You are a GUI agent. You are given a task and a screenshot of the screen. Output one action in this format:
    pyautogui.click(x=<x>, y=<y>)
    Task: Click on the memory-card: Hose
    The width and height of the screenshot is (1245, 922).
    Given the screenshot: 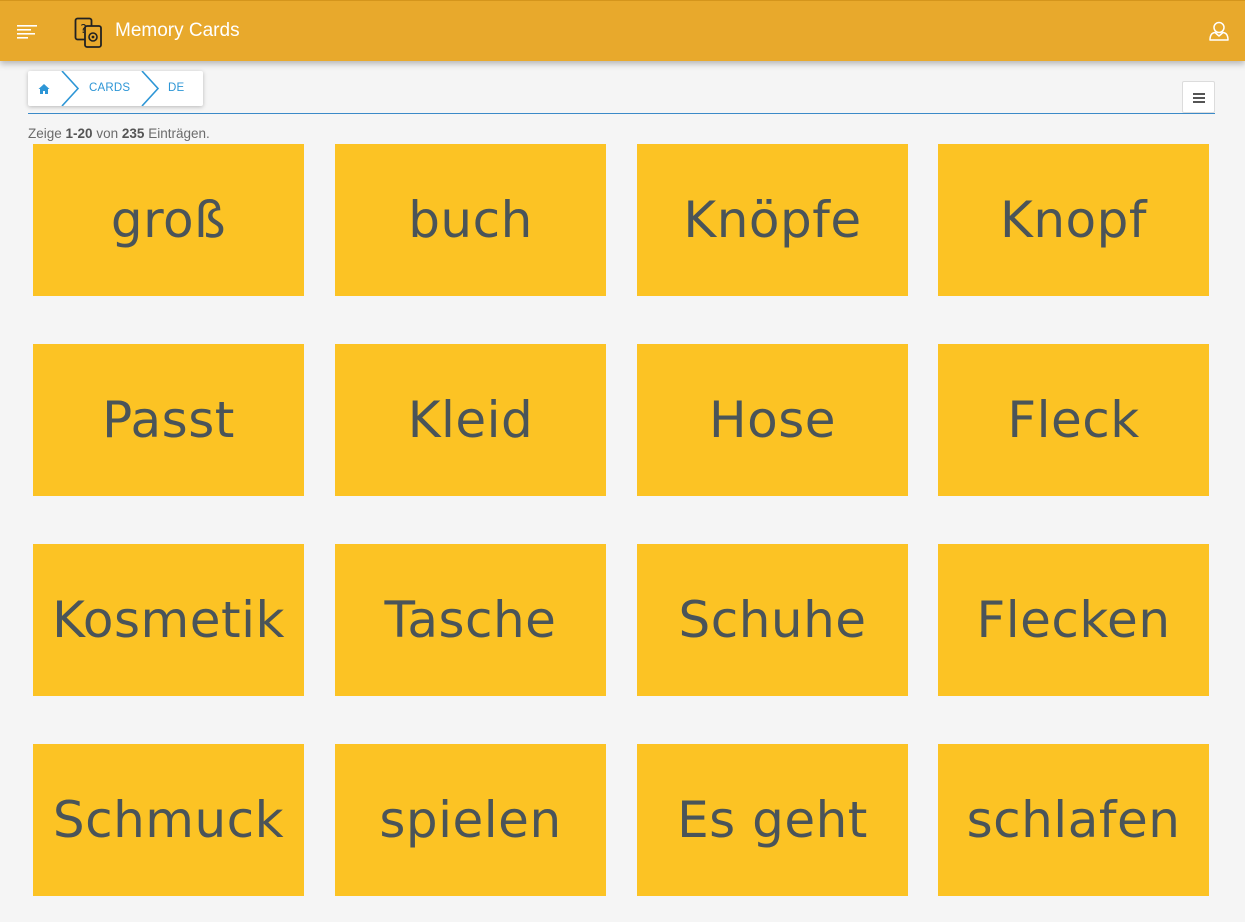 What is the action you would take?
    pyautogui.click(x=772, y=420)
    